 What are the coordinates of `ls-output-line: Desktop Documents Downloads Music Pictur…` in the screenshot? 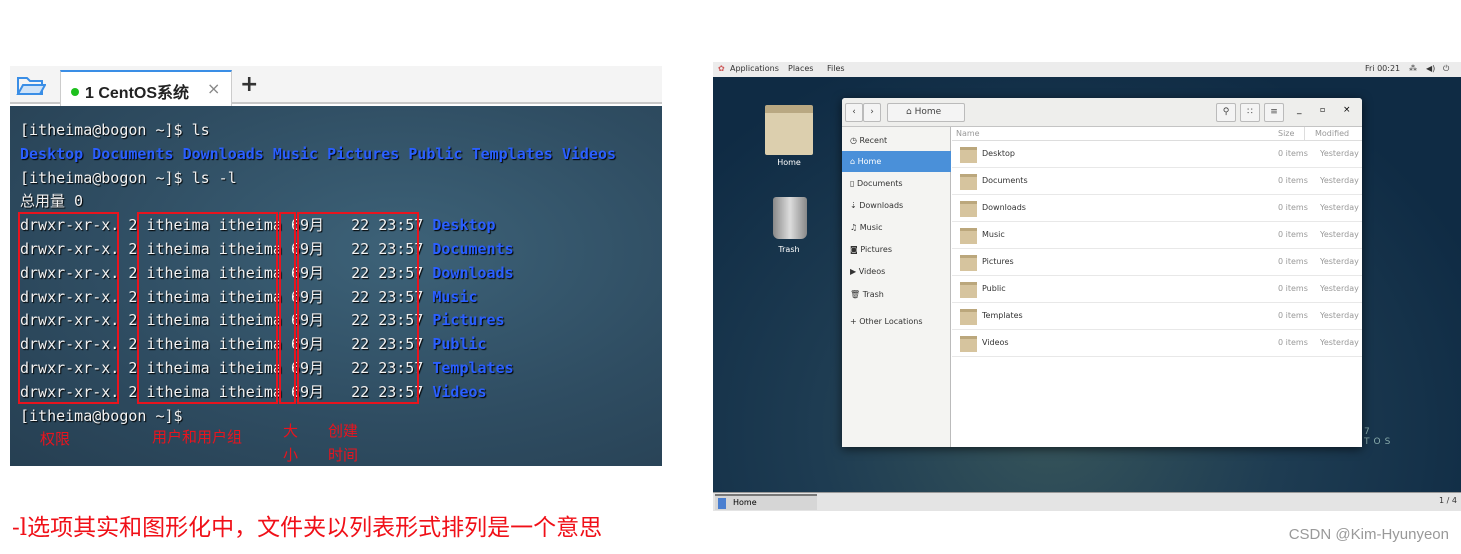 It's located at (322, 154).